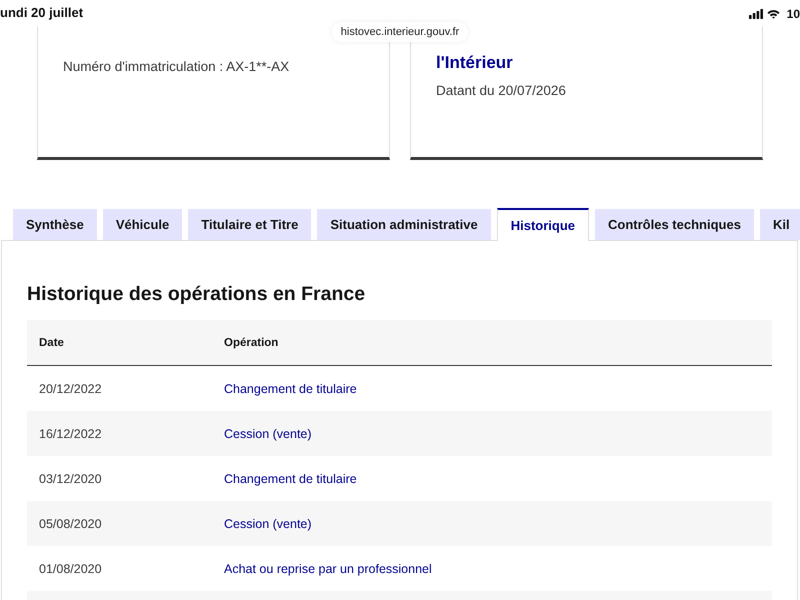  Describe the element at coordinates (543, 224) in the screenshot. I see `tab: Historique` at that location.